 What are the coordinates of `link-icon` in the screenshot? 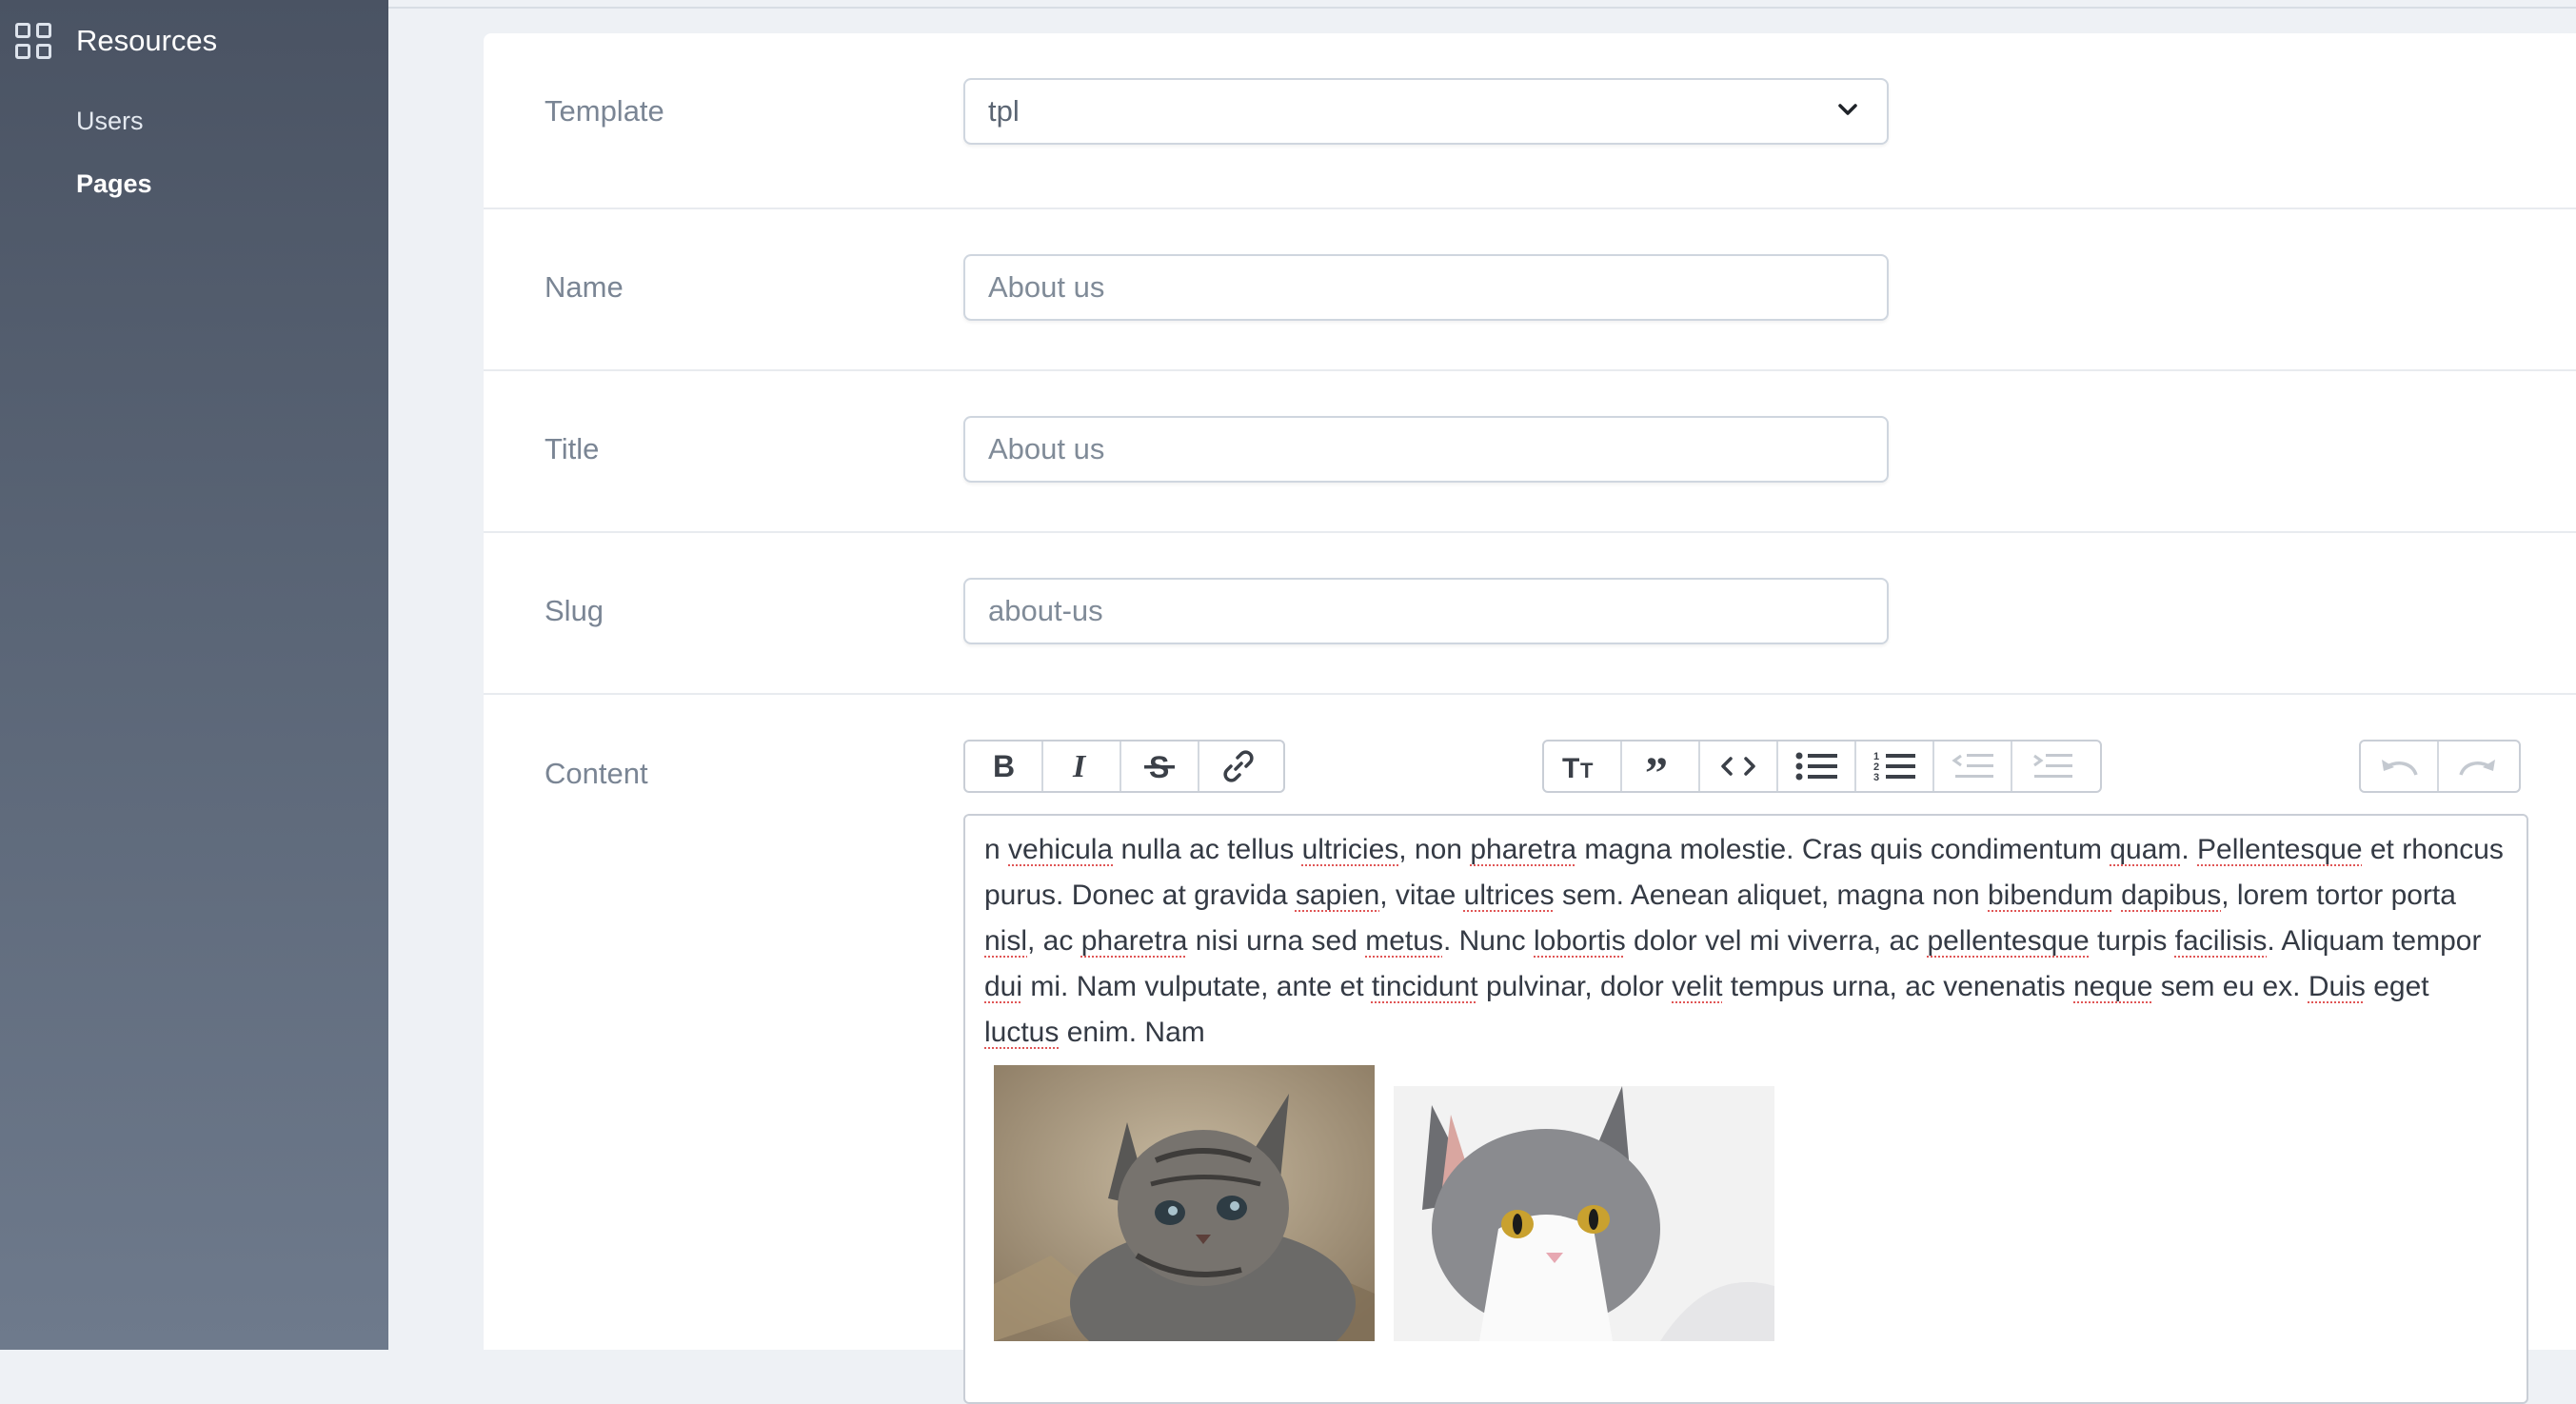 It's located at (1238, 766).